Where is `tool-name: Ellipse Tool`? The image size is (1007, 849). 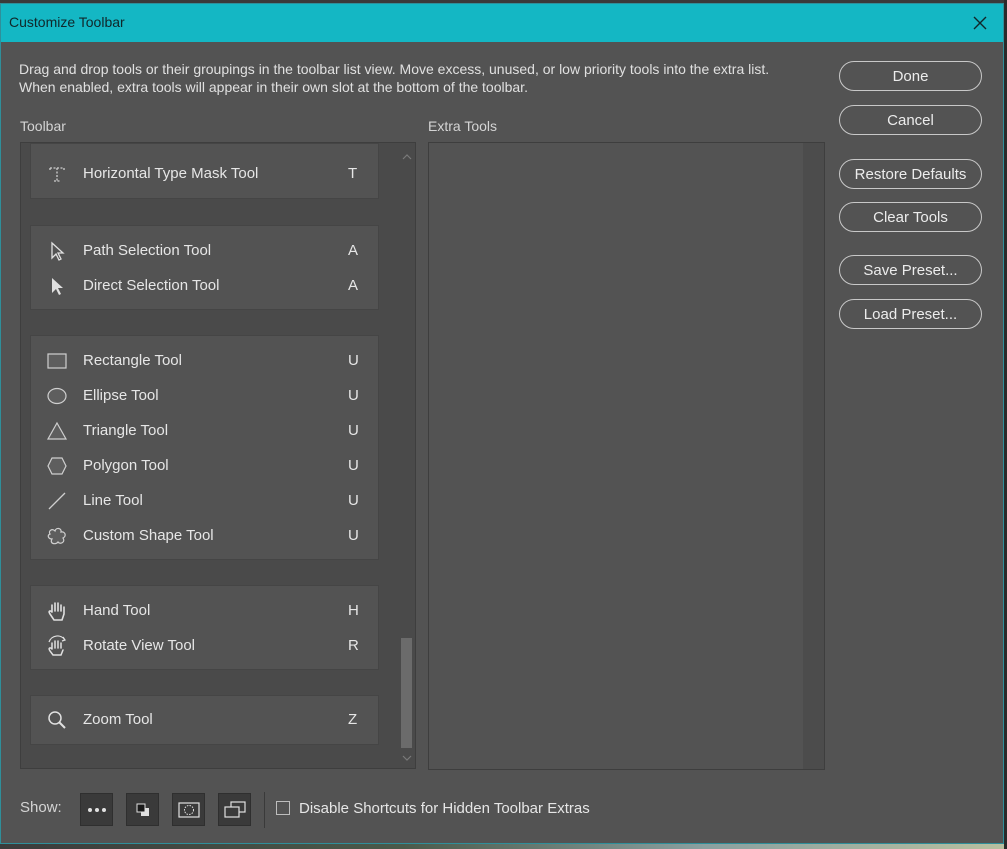
tool-name: Ellipse Tool is located at coordinates (121, 395).